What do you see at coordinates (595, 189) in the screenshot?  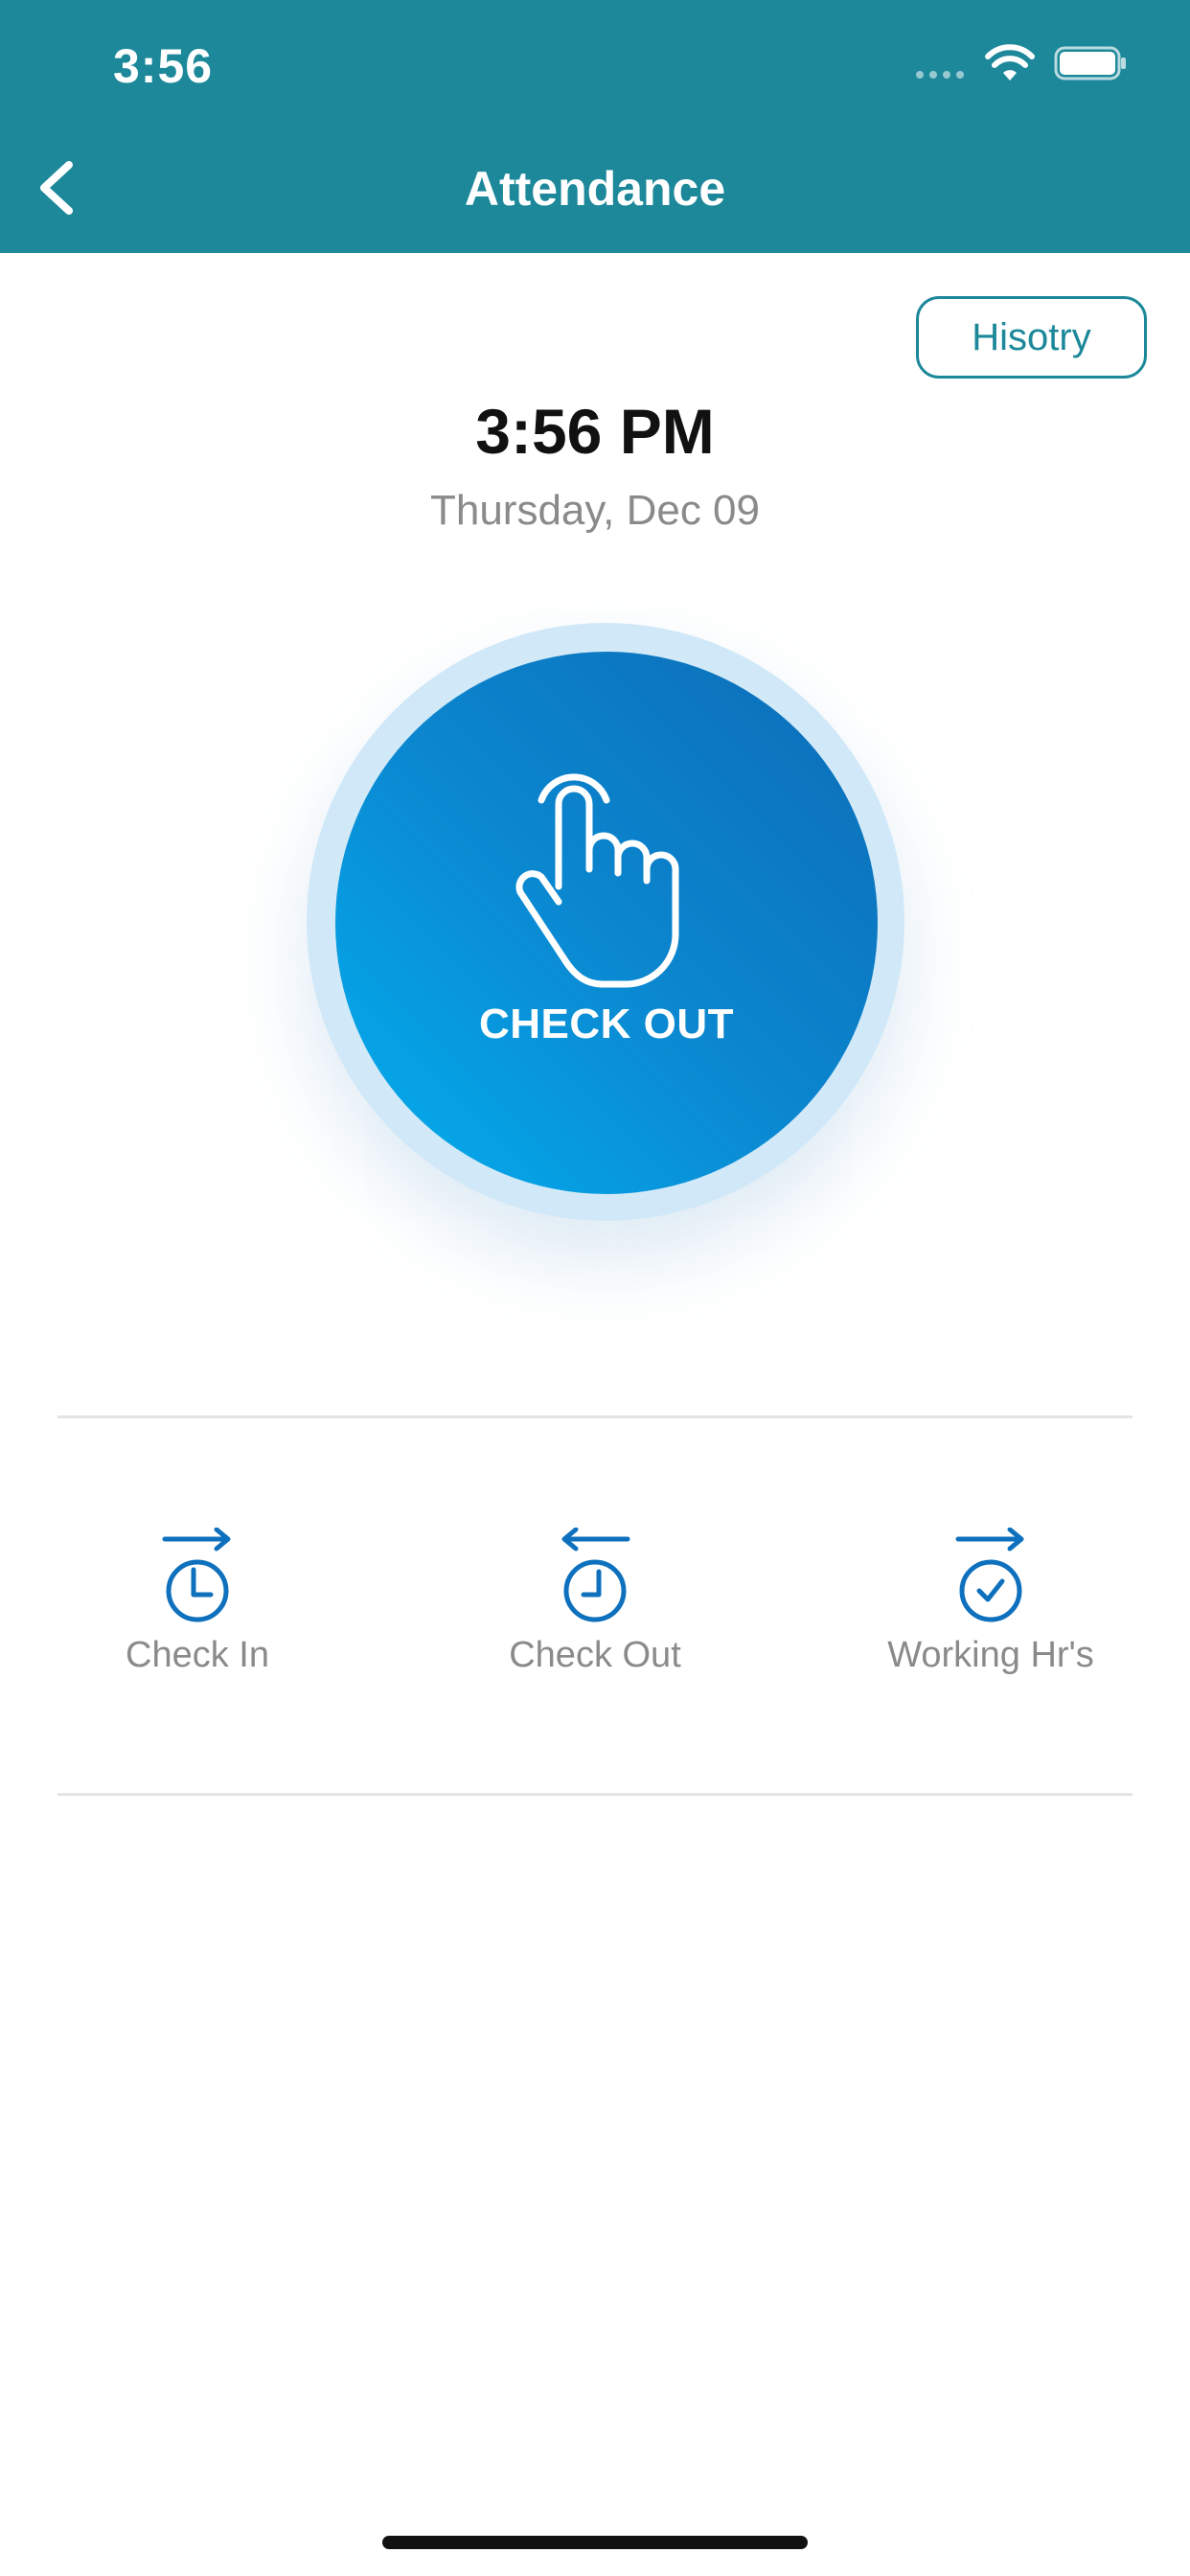 I see `page-title: Attendance` at bounding box center [595, 189].